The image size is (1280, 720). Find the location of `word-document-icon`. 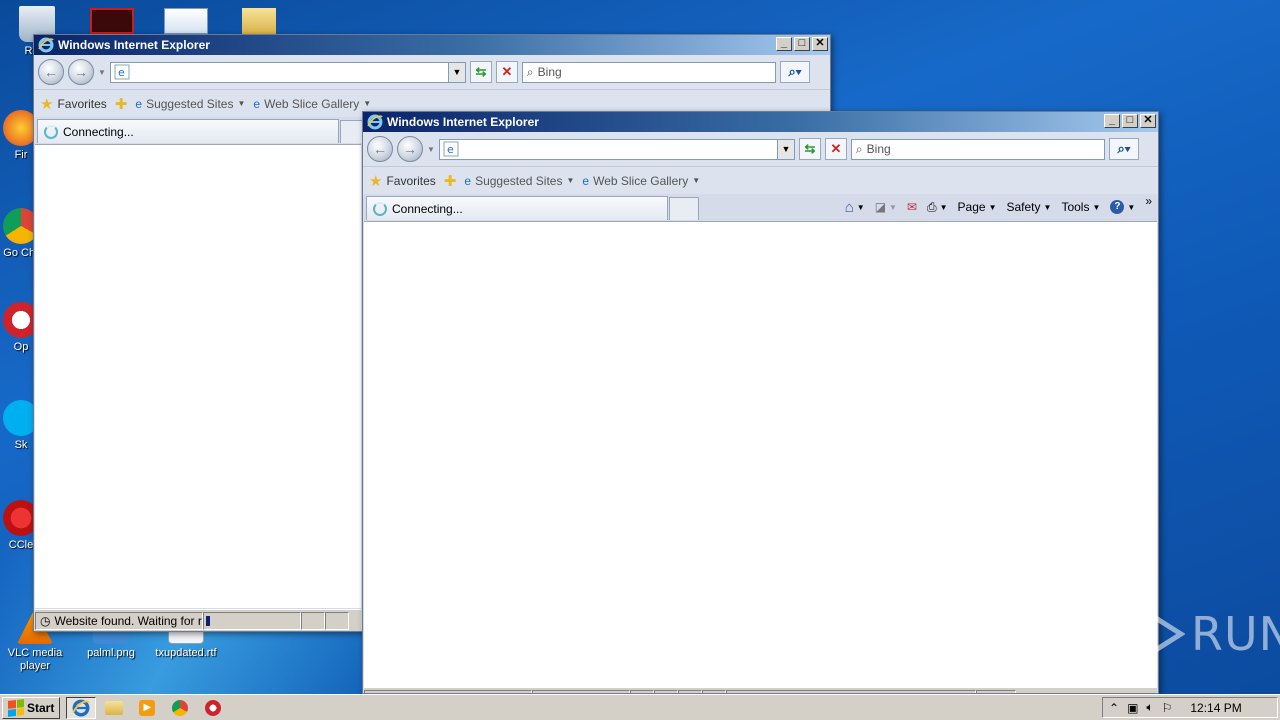

word-document-icon is located at coordinates (186, 21).